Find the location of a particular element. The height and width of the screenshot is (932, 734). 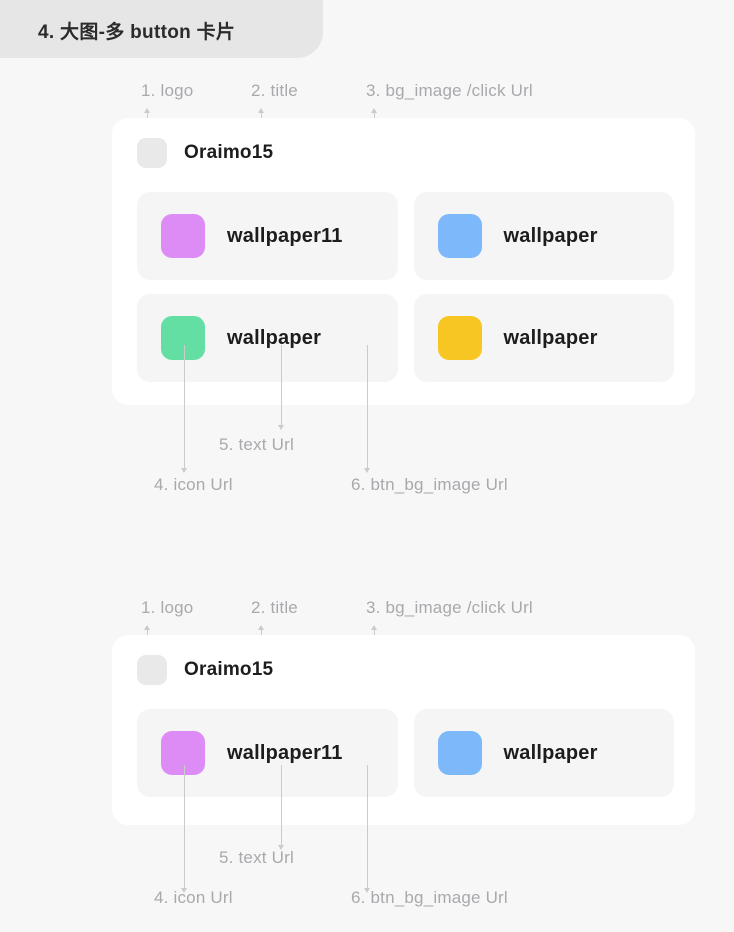

card-button-1-3: wallpaper is located at coordinates (267, 338).